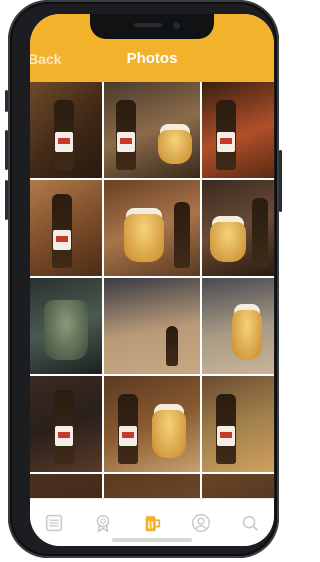  What do you see at coordinates (148, 25) in the screenshot?
I see `speaker-grille` at bounding box center [148, 25].